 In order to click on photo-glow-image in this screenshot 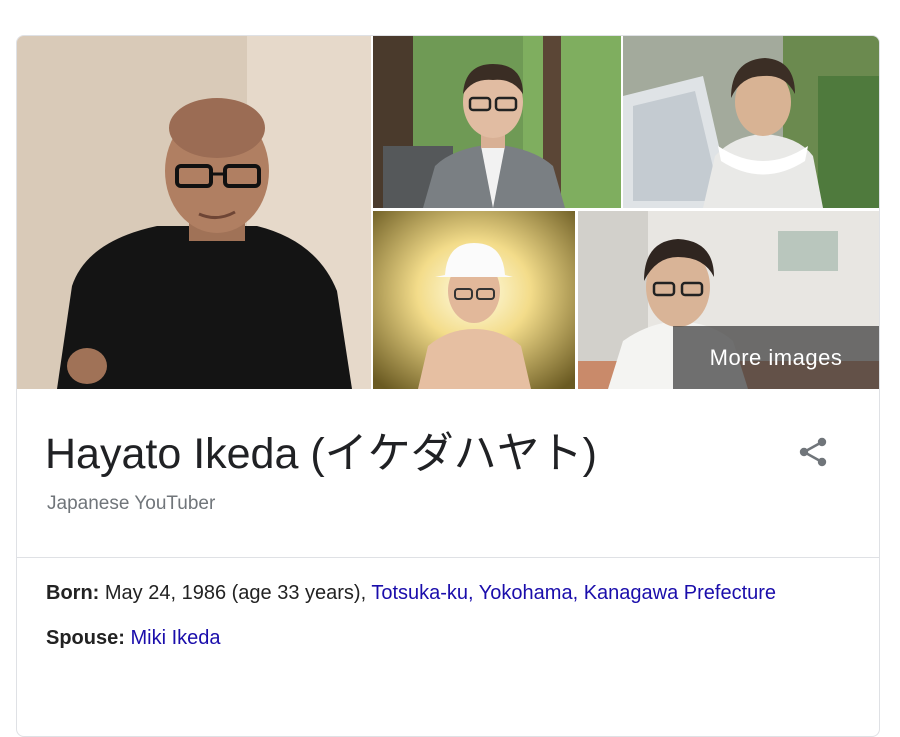, I will do `click(474, 300)`.